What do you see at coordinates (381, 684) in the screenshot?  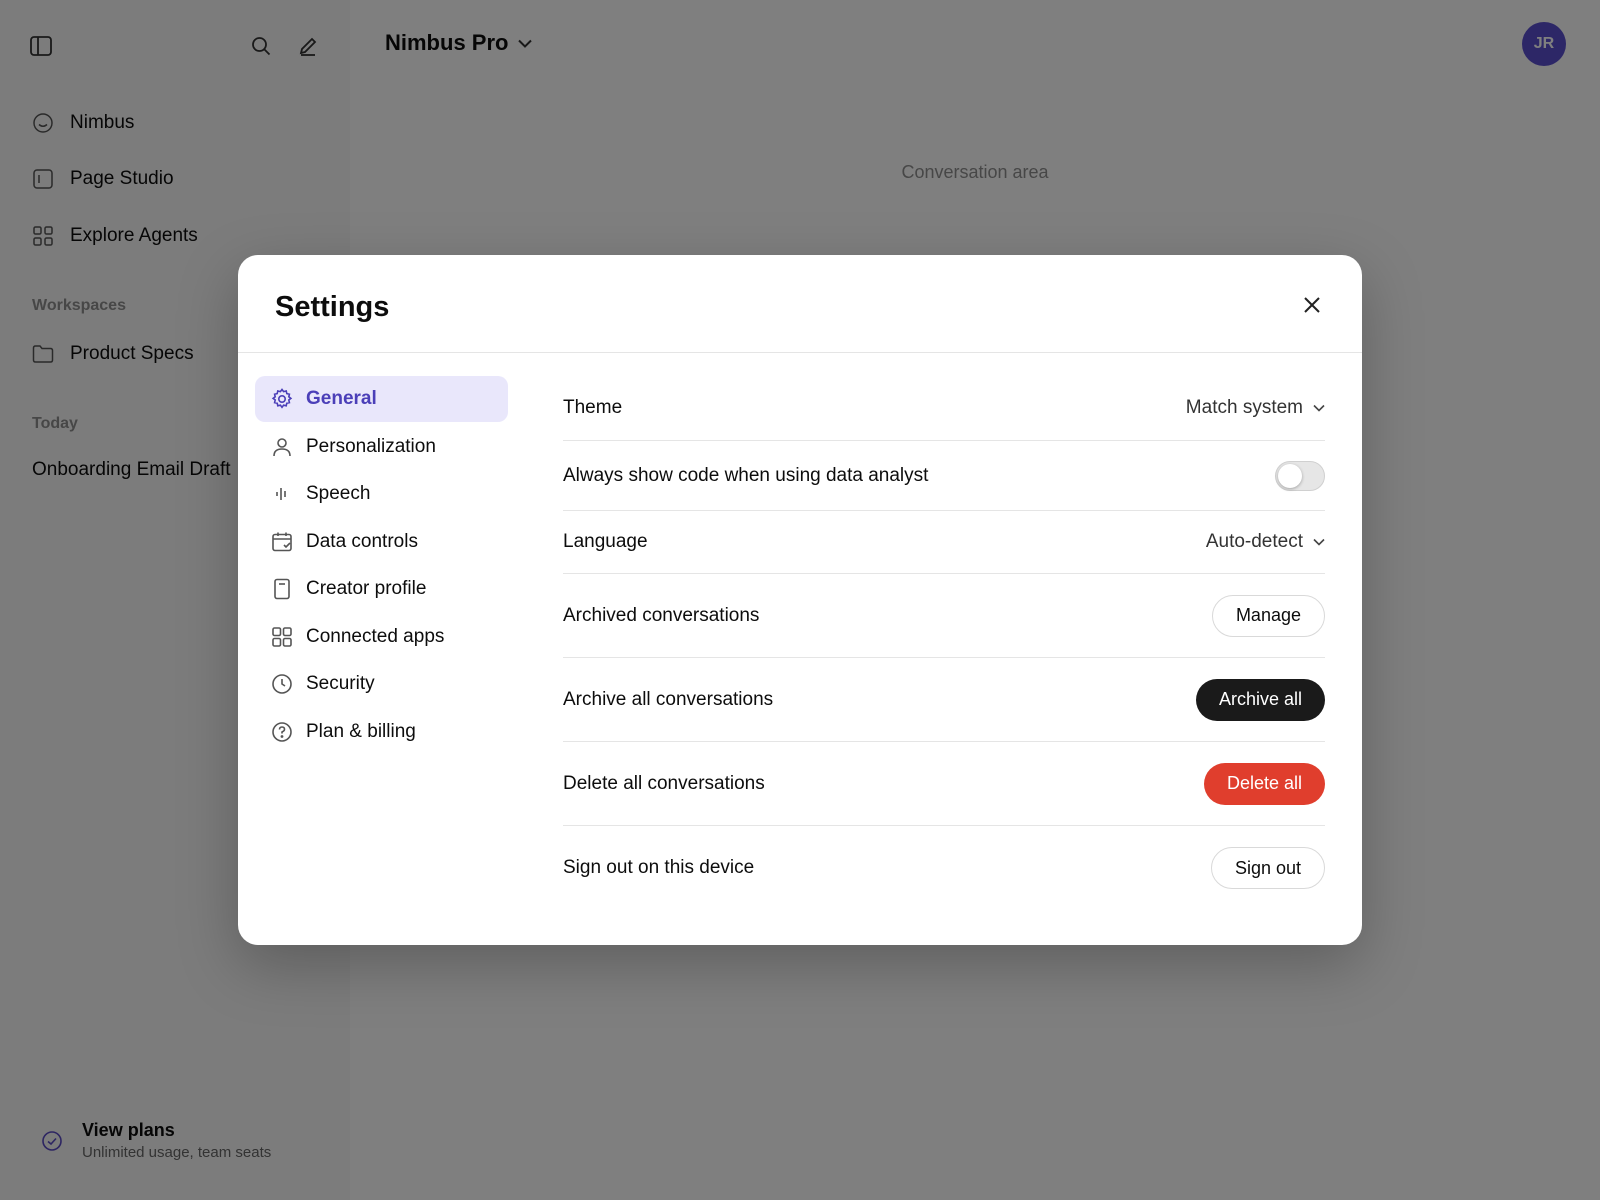 I see `tab-security: Security` at bounding box center [381, 684].